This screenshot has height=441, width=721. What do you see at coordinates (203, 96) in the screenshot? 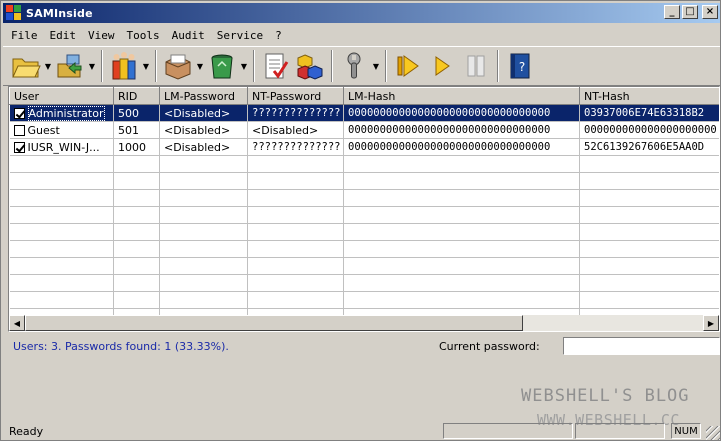
I see `column-header-lm-password: LM-Password` at bounding box center [203, 96].